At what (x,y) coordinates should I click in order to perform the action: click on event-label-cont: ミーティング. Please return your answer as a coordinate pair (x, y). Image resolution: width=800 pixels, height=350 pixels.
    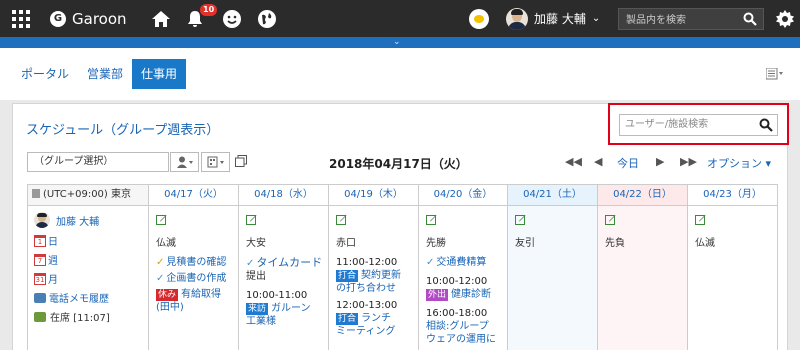
    Looking at the image, I should click on (366, 331).